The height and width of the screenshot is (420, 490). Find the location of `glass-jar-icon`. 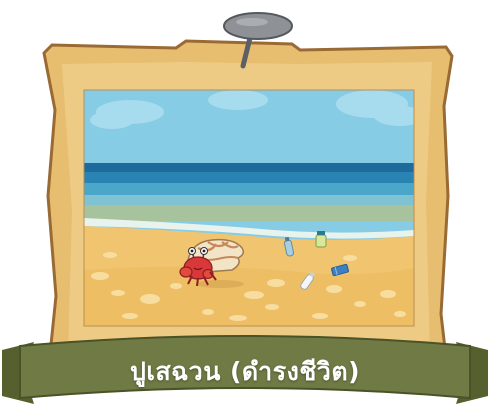

glass-jar-icon is located at coordinates (321, 239).